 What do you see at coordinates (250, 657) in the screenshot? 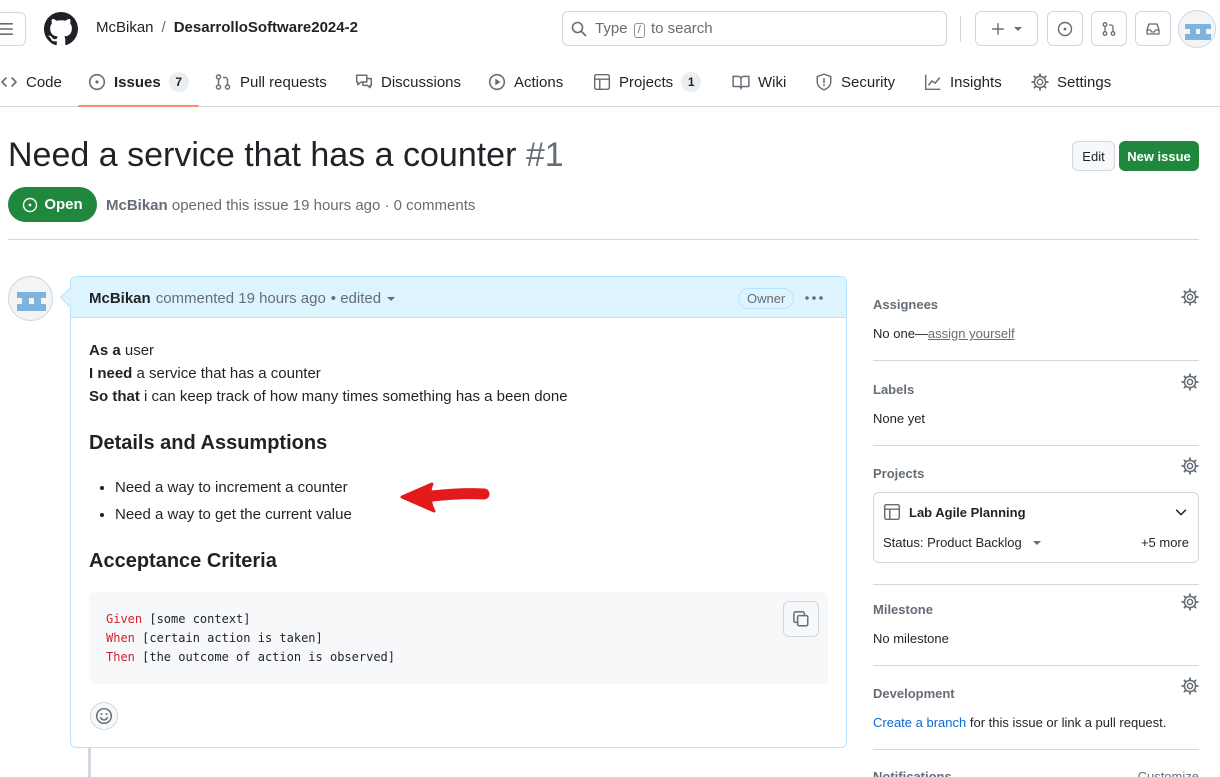
I see `code-line: Then [the outcome of action is observed]` at bounding box center [250, 657].